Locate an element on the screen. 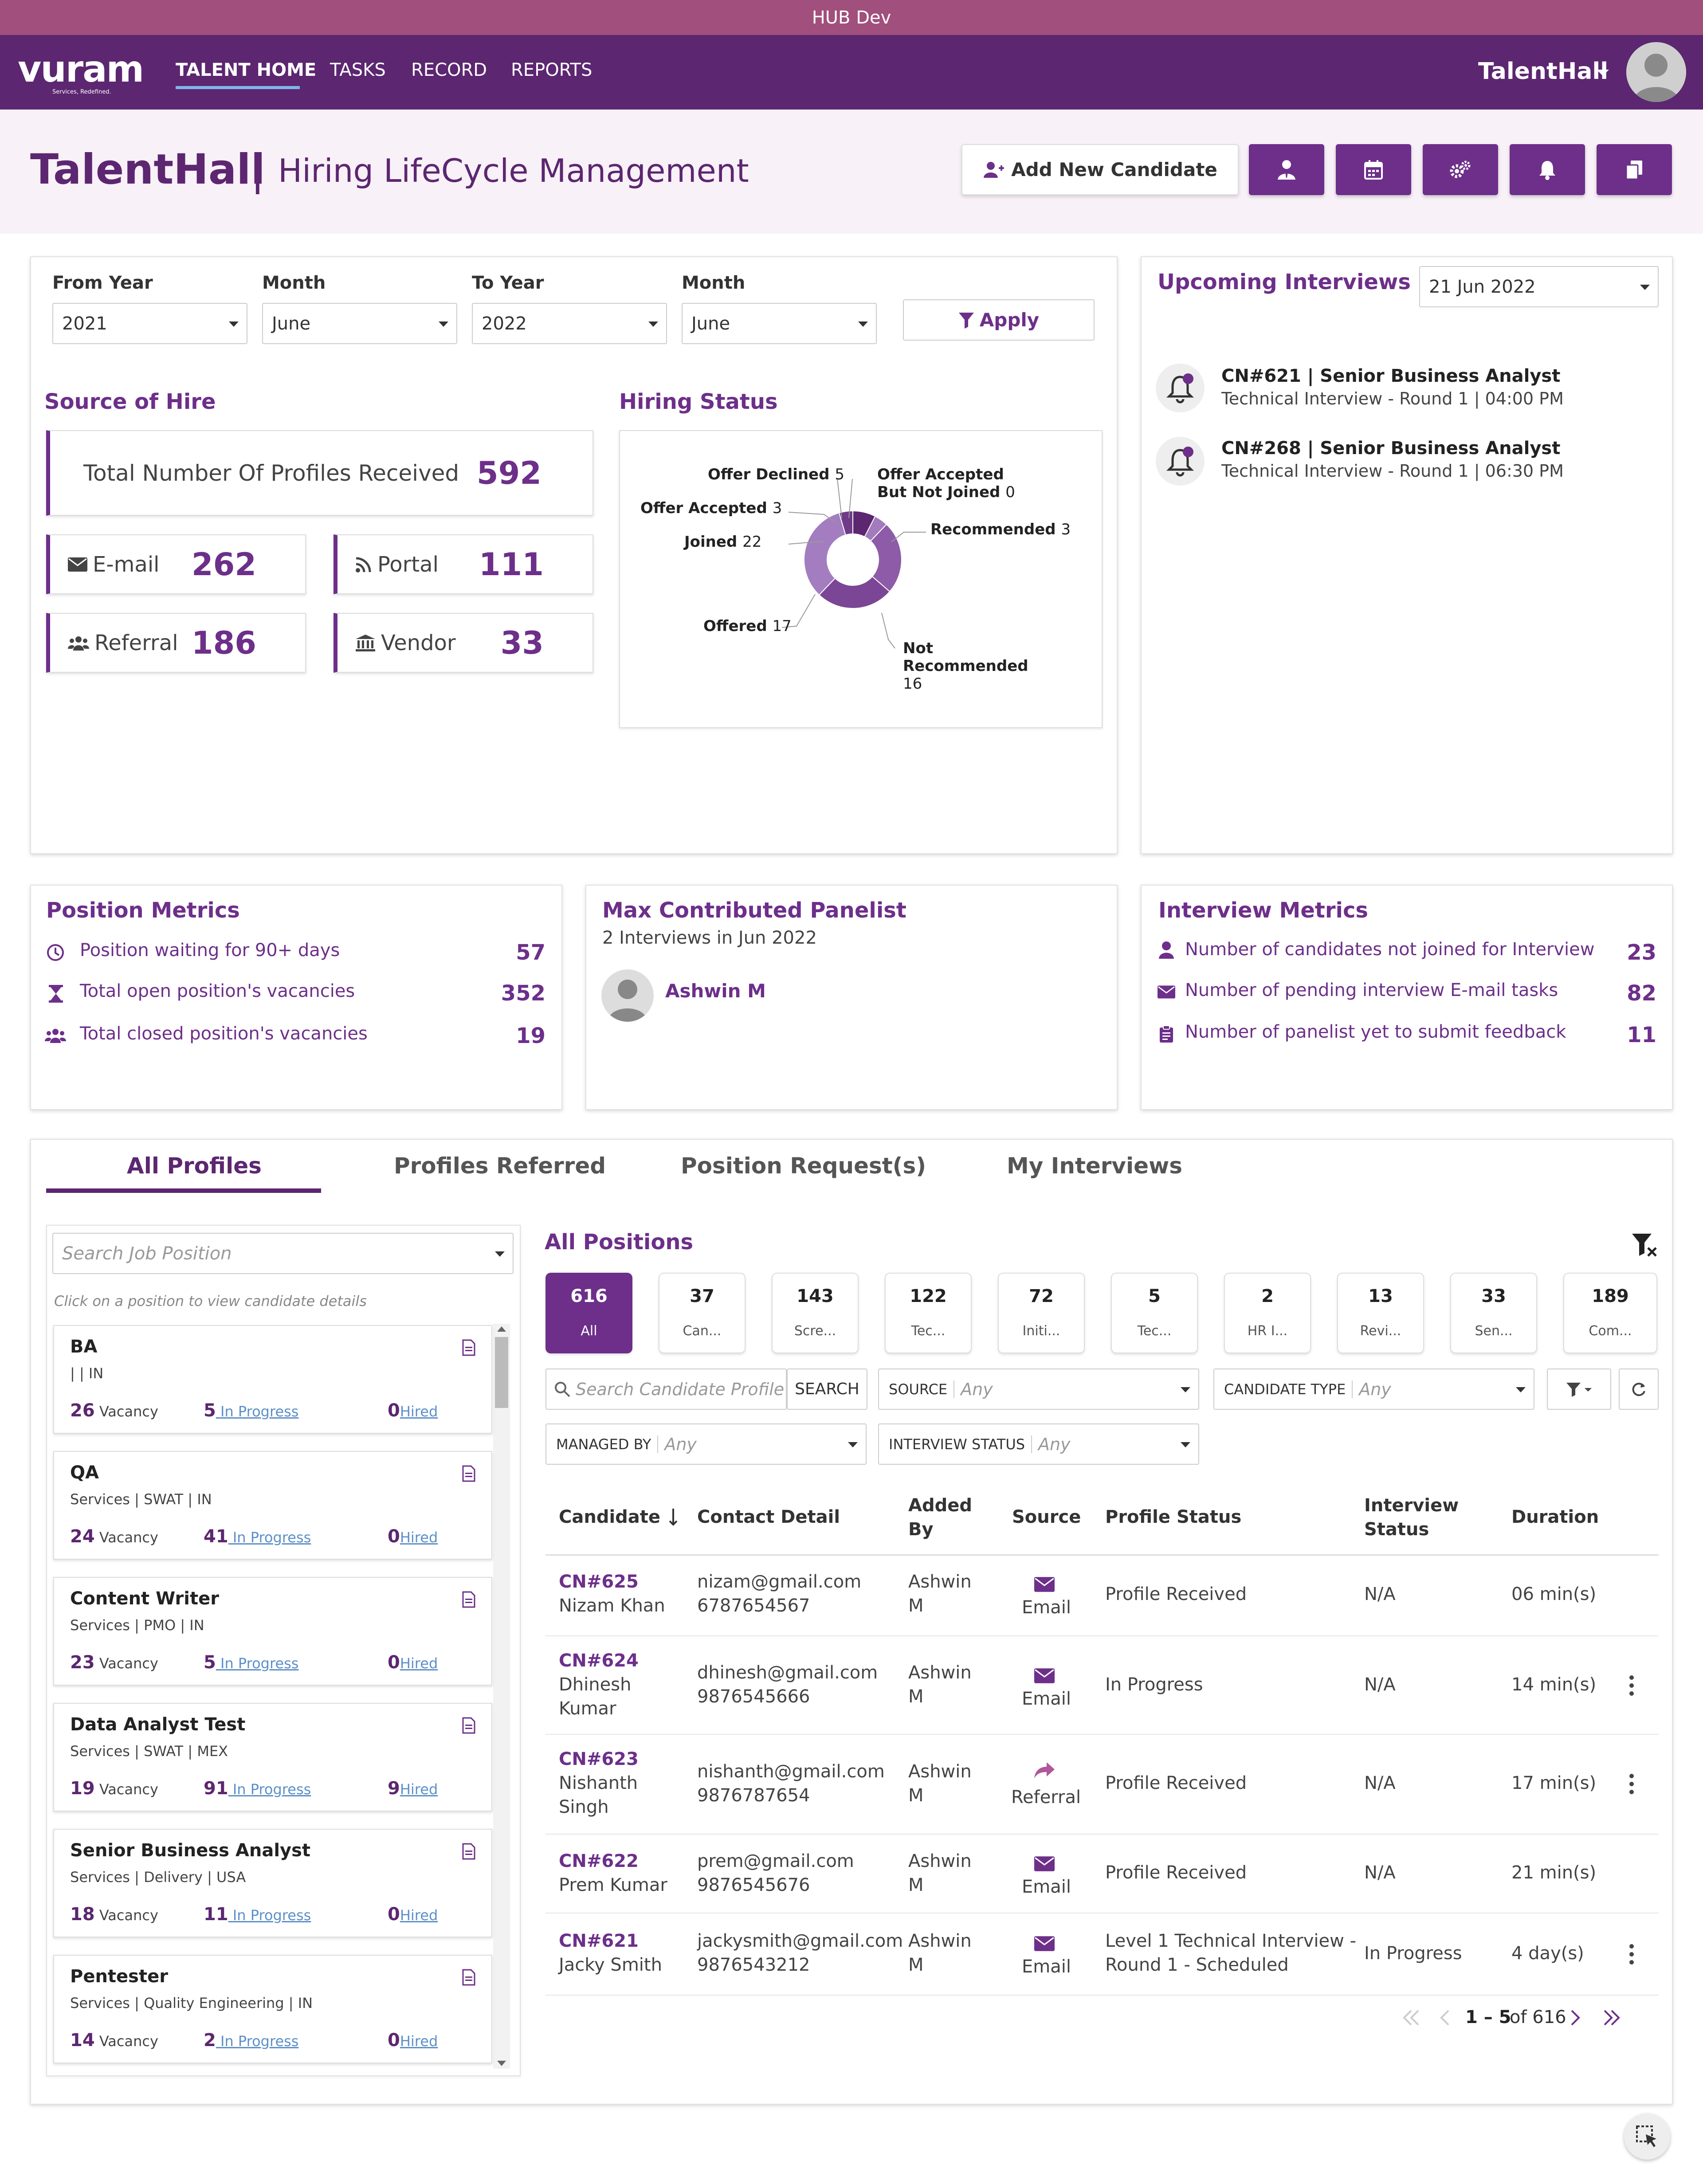  email-source-card: E-mail 262 is located at coordinates (176, 564).